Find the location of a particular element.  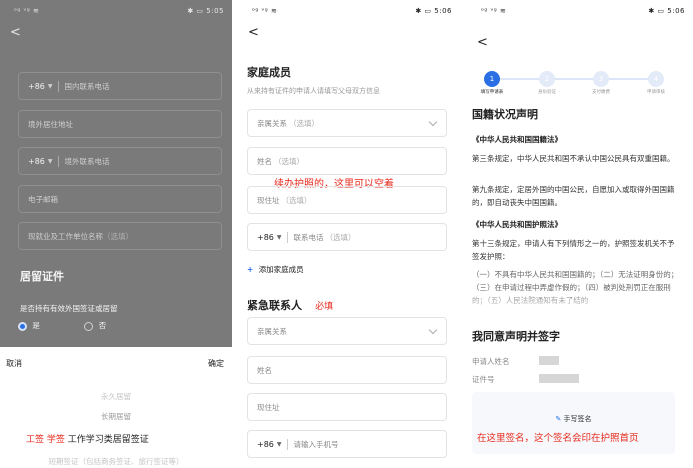

address-field: 现住址 （选填） is located at coordinates (347, 200).